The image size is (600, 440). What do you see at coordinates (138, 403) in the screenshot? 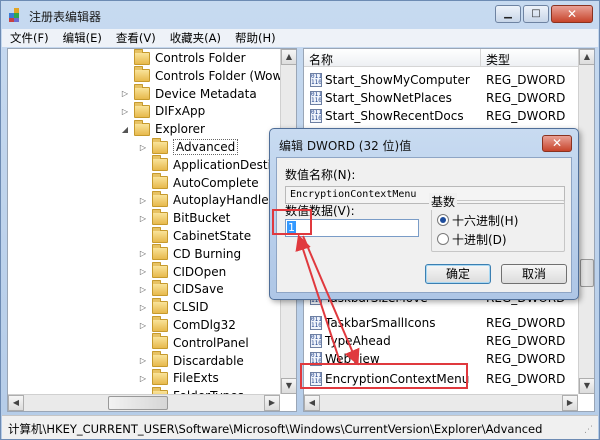
I see `scroll-thumb-horizontal` at bounding box center [138, 403].